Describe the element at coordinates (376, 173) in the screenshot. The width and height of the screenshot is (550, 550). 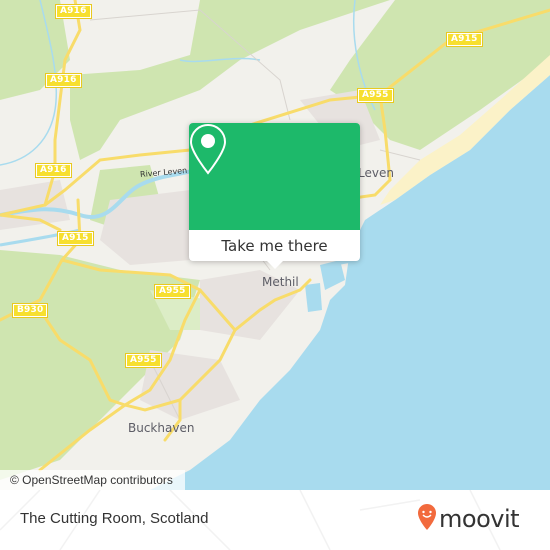
I see `place-label-leven: Leven` at that location.